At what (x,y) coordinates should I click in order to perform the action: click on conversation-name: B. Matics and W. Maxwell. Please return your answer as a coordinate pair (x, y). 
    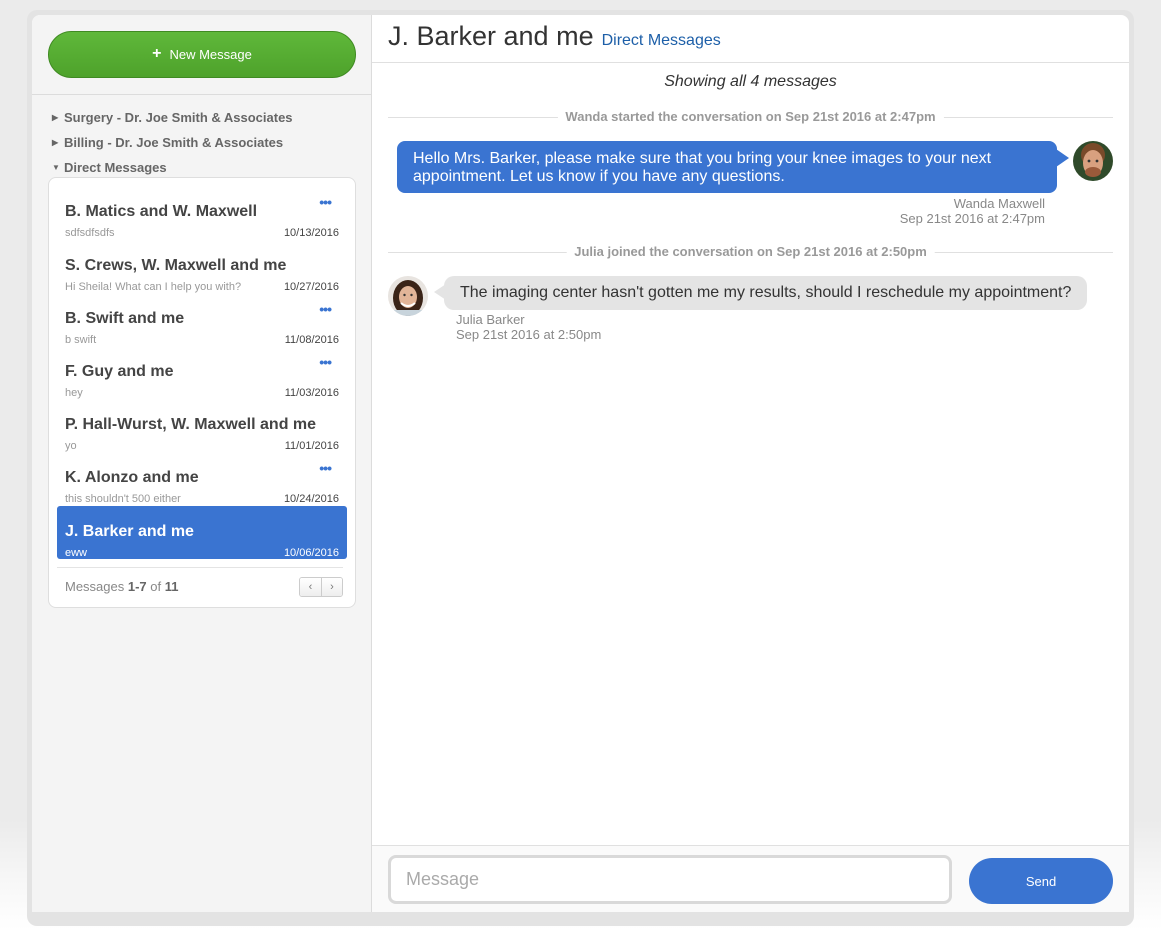
    Looking at the image, I should click on (161, 211).